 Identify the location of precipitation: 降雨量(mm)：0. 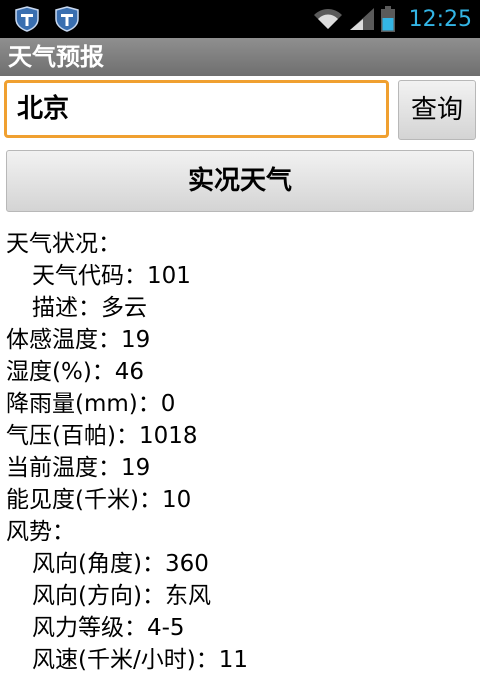
(91, 404).